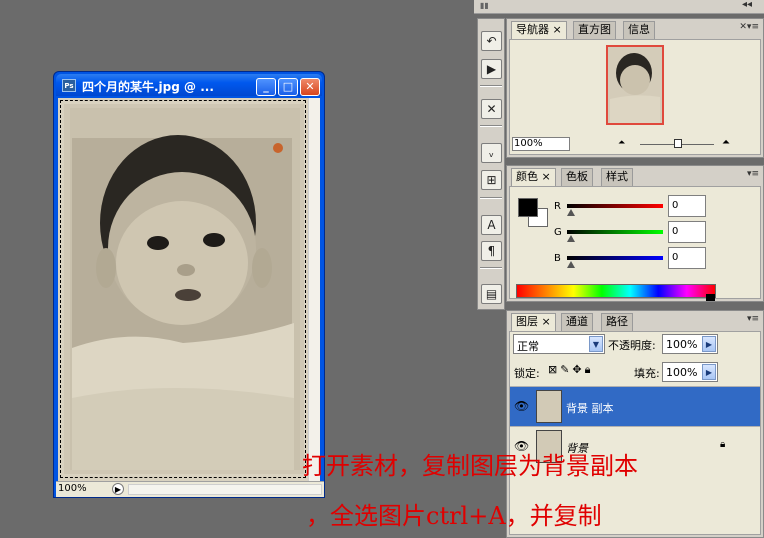  I want to click on character-icon: A, so click(491, 225).